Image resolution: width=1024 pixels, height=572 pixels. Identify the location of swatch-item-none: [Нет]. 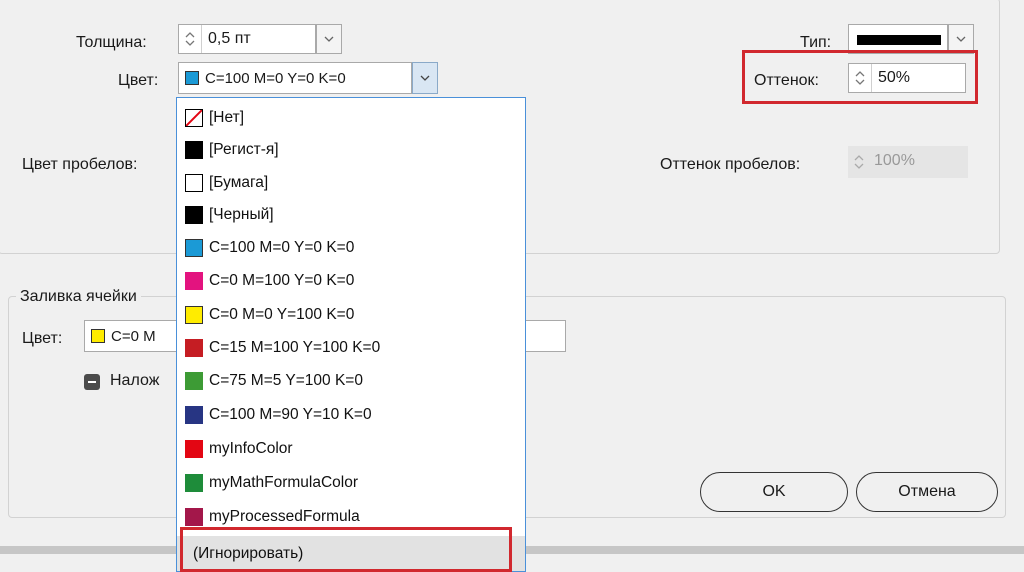
(214, 118).